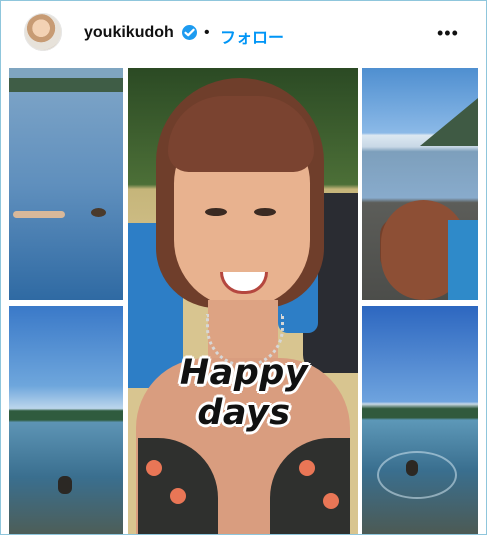 The width and height of the screenshot is (487, 535). Describe the element at coordinates (43, 32) in the screenshot. I see `avatar` at that location.